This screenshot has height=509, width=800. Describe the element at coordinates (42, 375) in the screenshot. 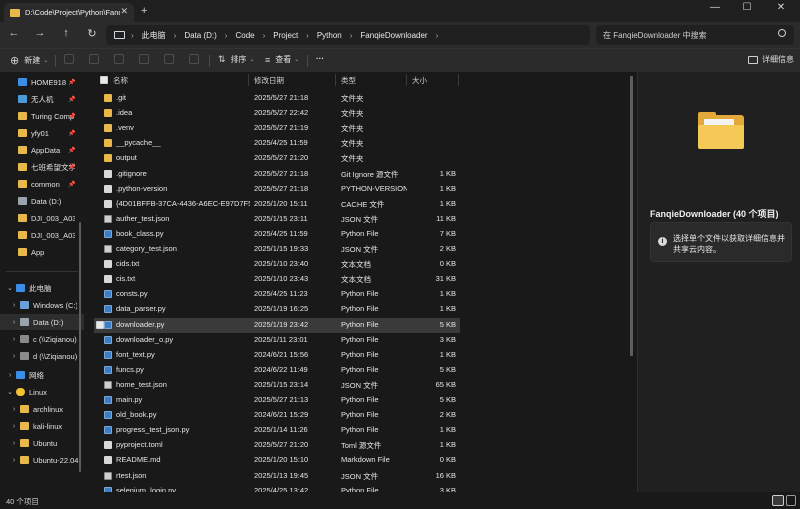

I see `sidebar-item-network: › 网络` at that location.